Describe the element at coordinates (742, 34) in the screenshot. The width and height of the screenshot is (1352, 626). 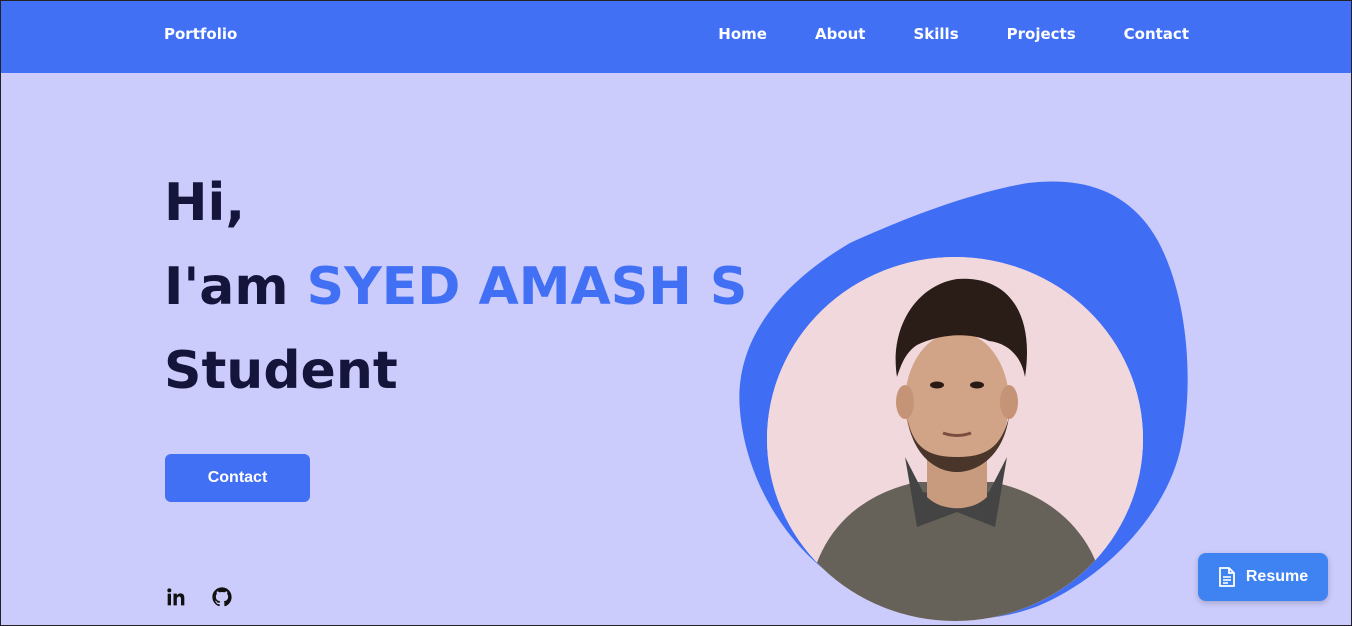
I see `nav-home: Home` at that location.